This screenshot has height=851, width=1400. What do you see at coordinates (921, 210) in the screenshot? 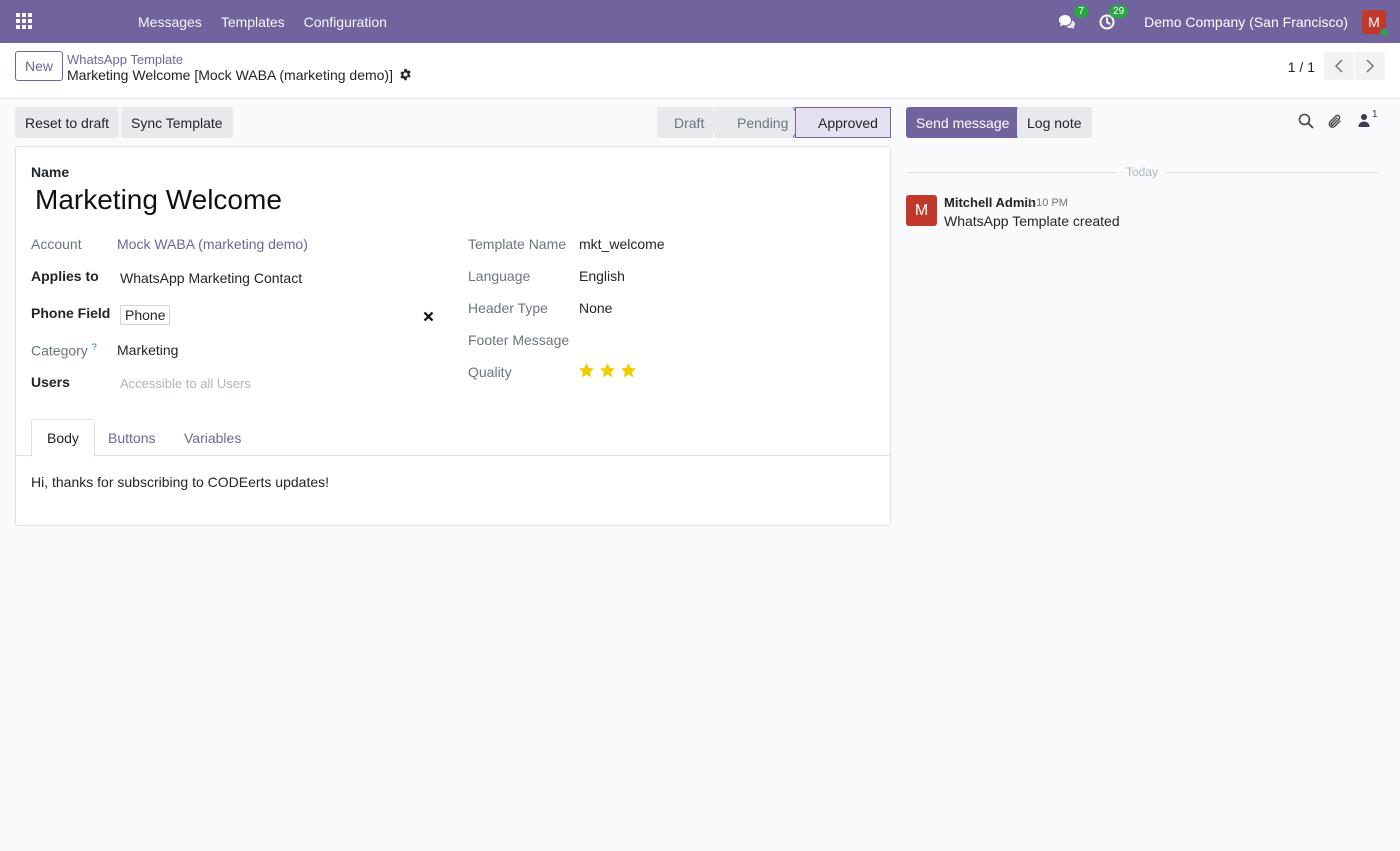
I see `message-author-avatar: M` at bounding box center [921, 210].